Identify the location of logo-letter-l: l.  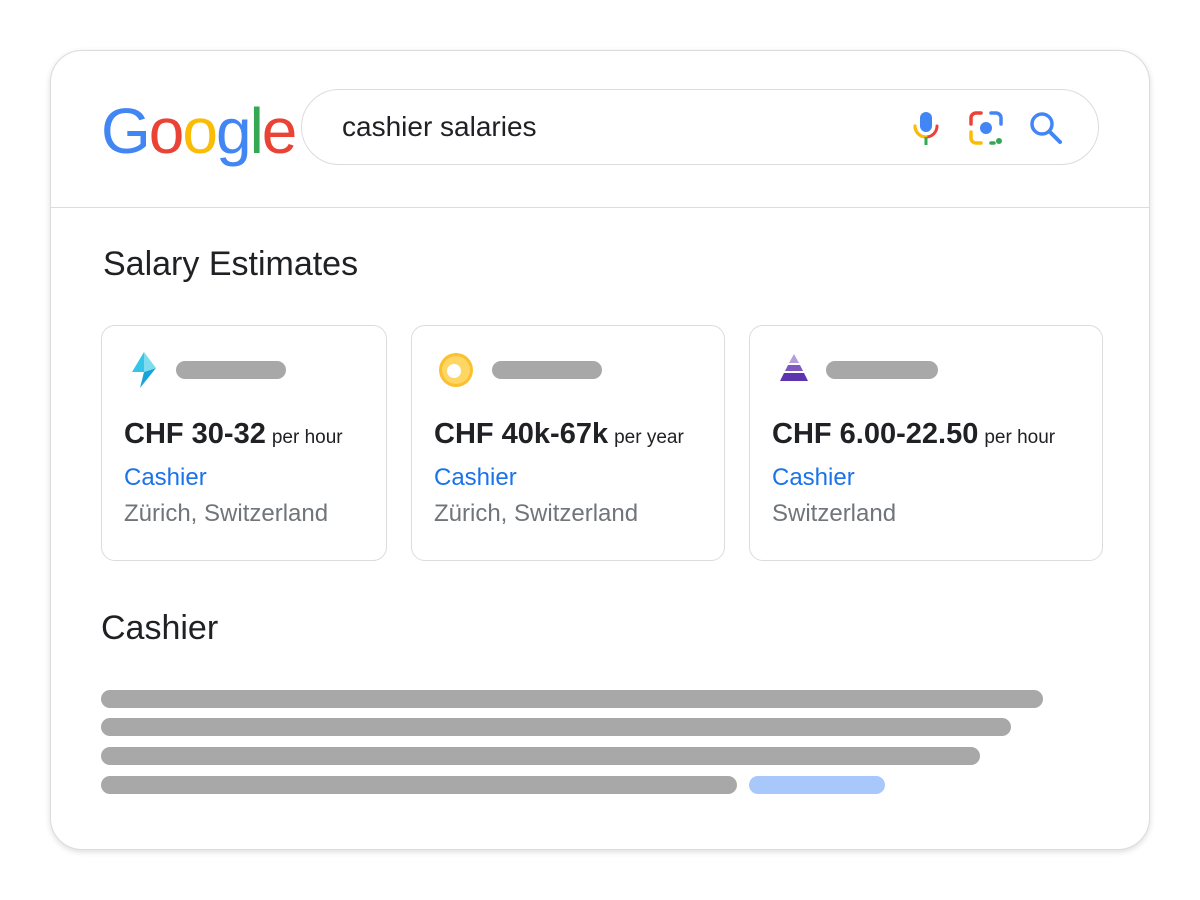
(256, 131).